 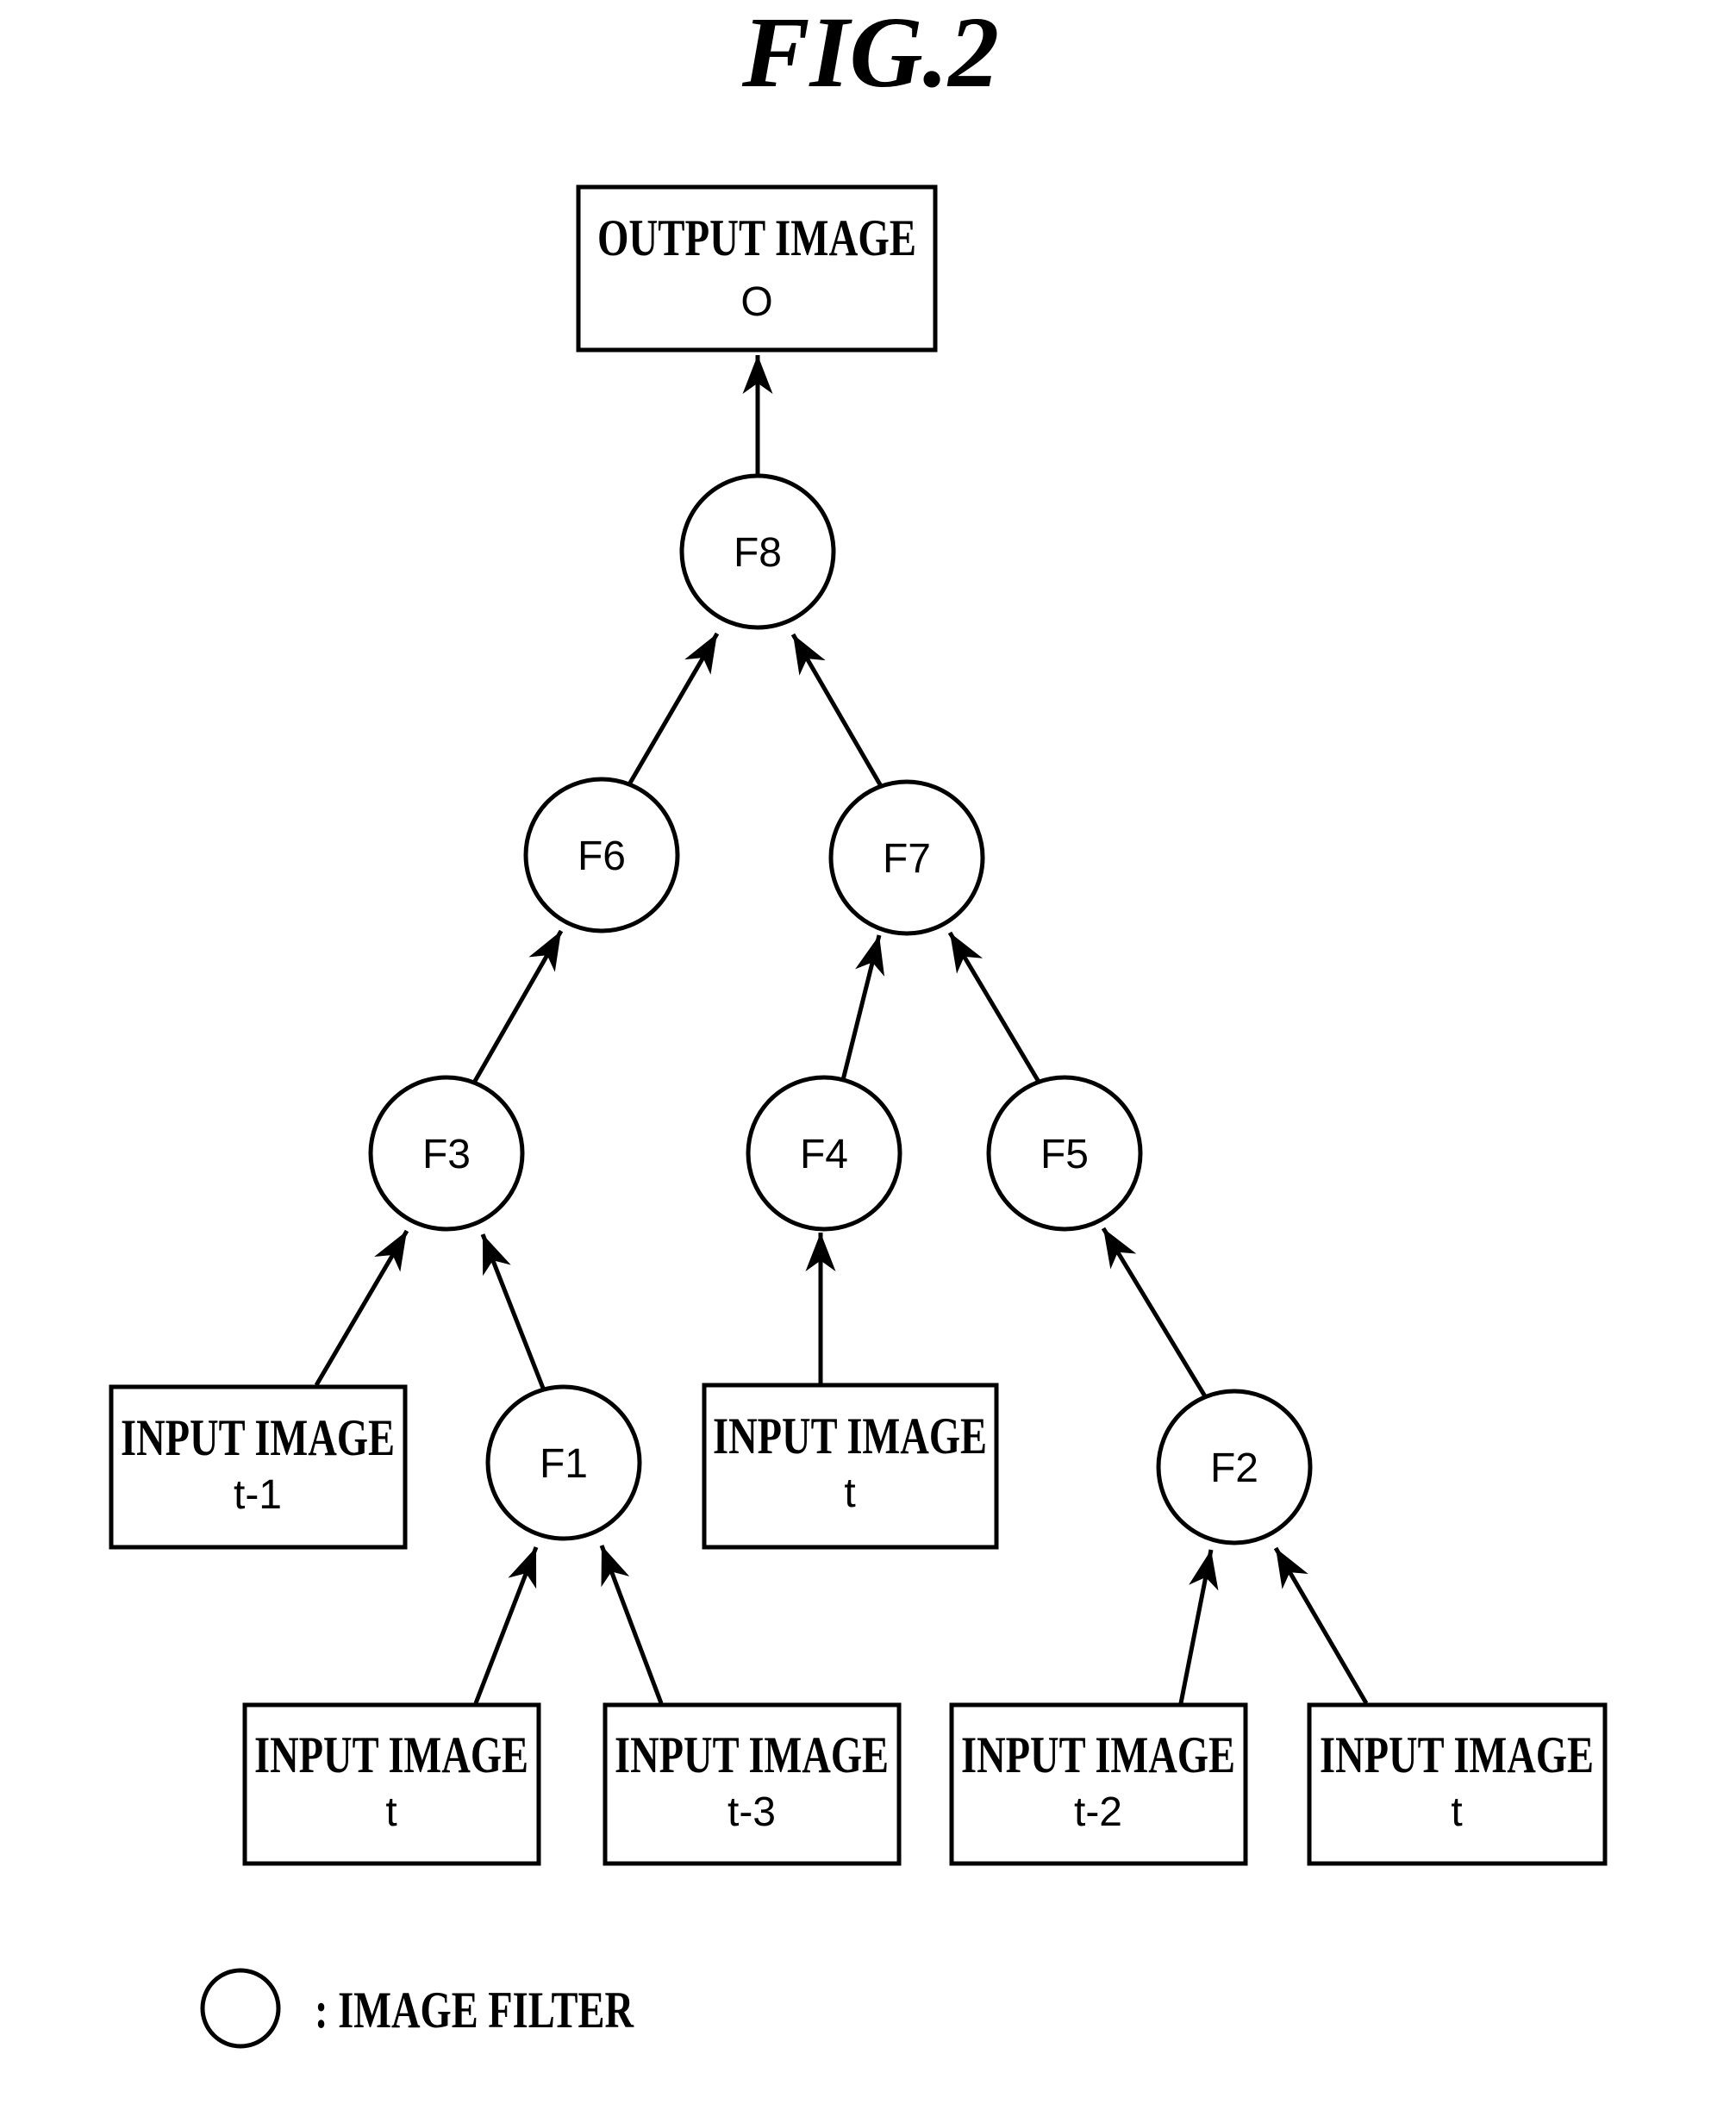 I want to click on filter-node-f1: F1, so click(x=563, y=1462).